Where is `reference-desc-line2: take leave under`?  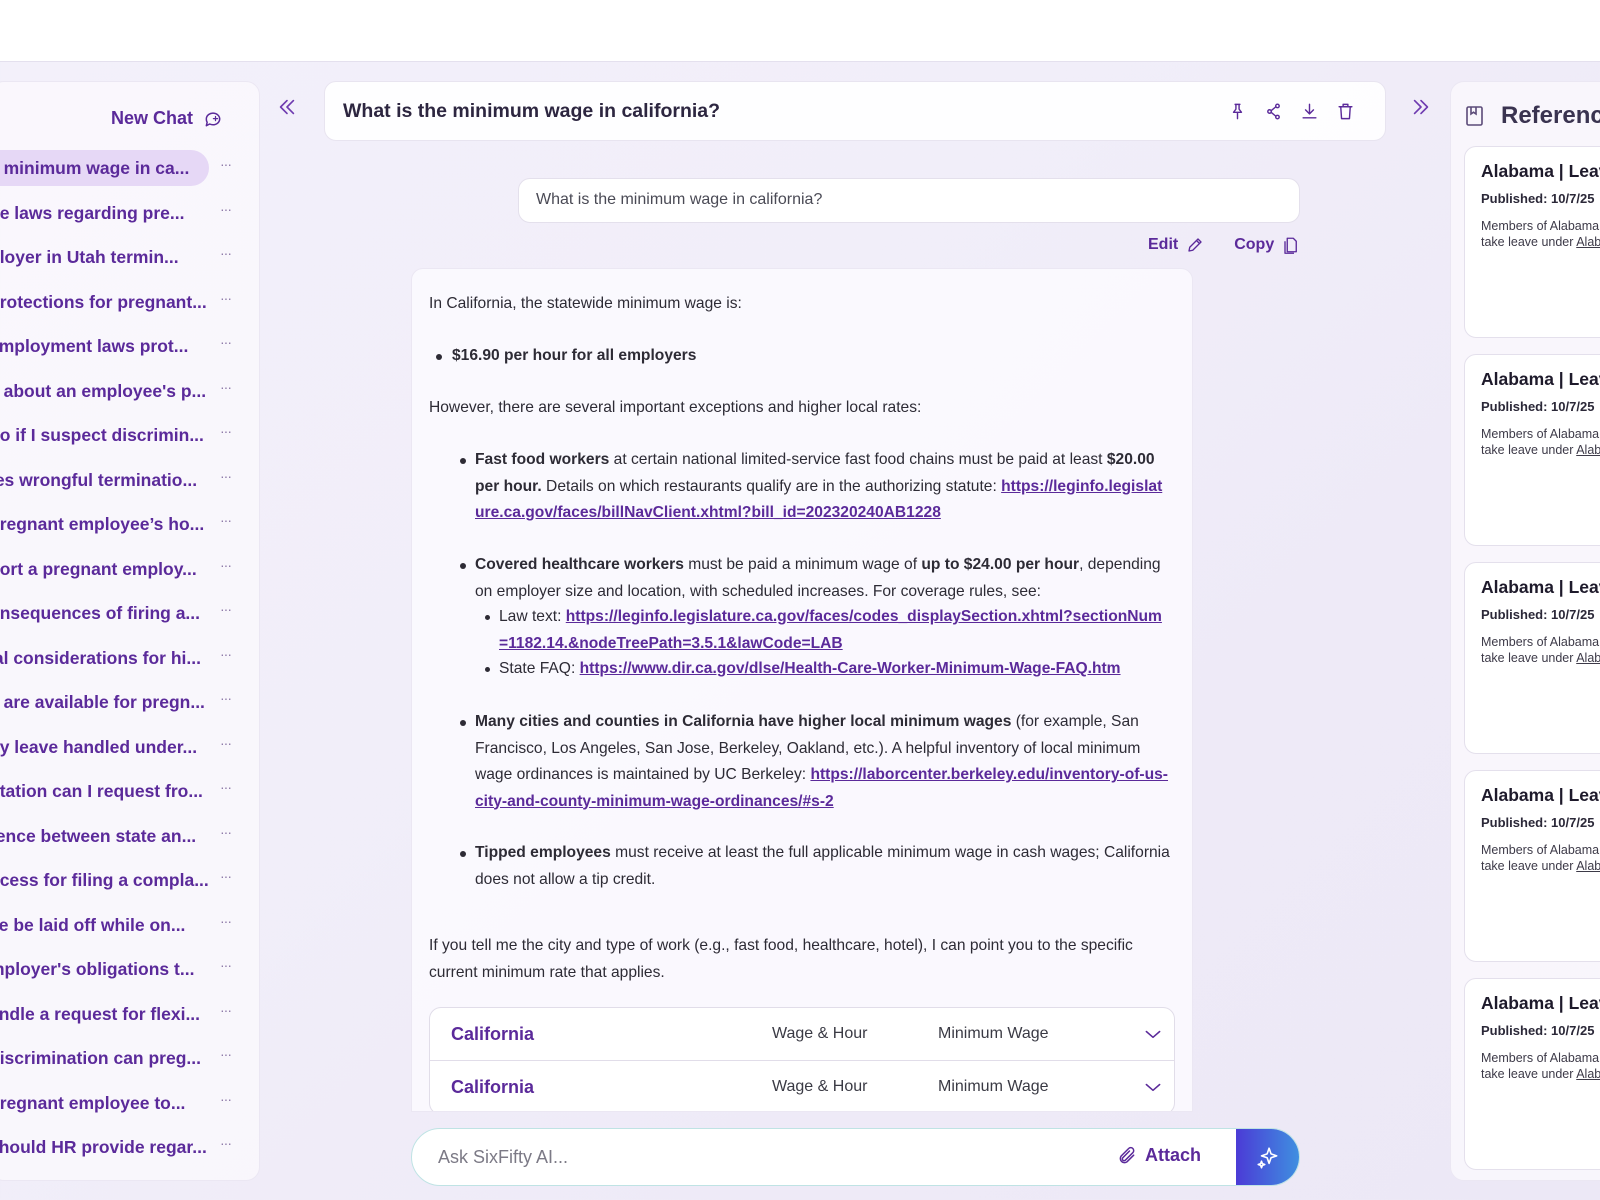 reference-desc-line2: take leave under is located at coordinates (1529, 449).